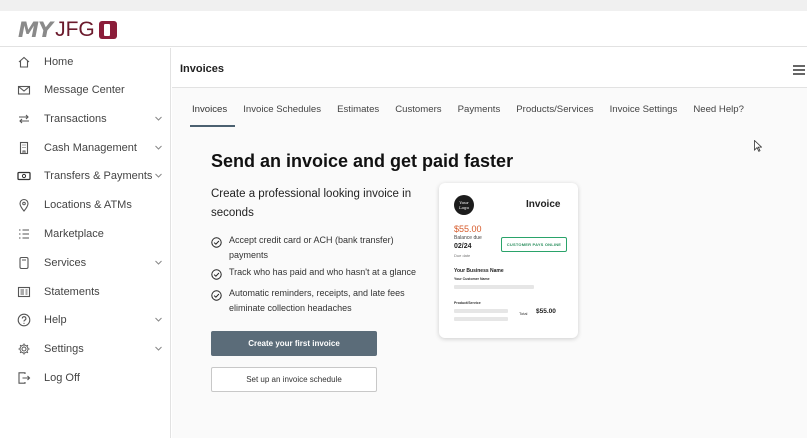  I want to click on sidebar-item-label: Help, so click(55, 320).